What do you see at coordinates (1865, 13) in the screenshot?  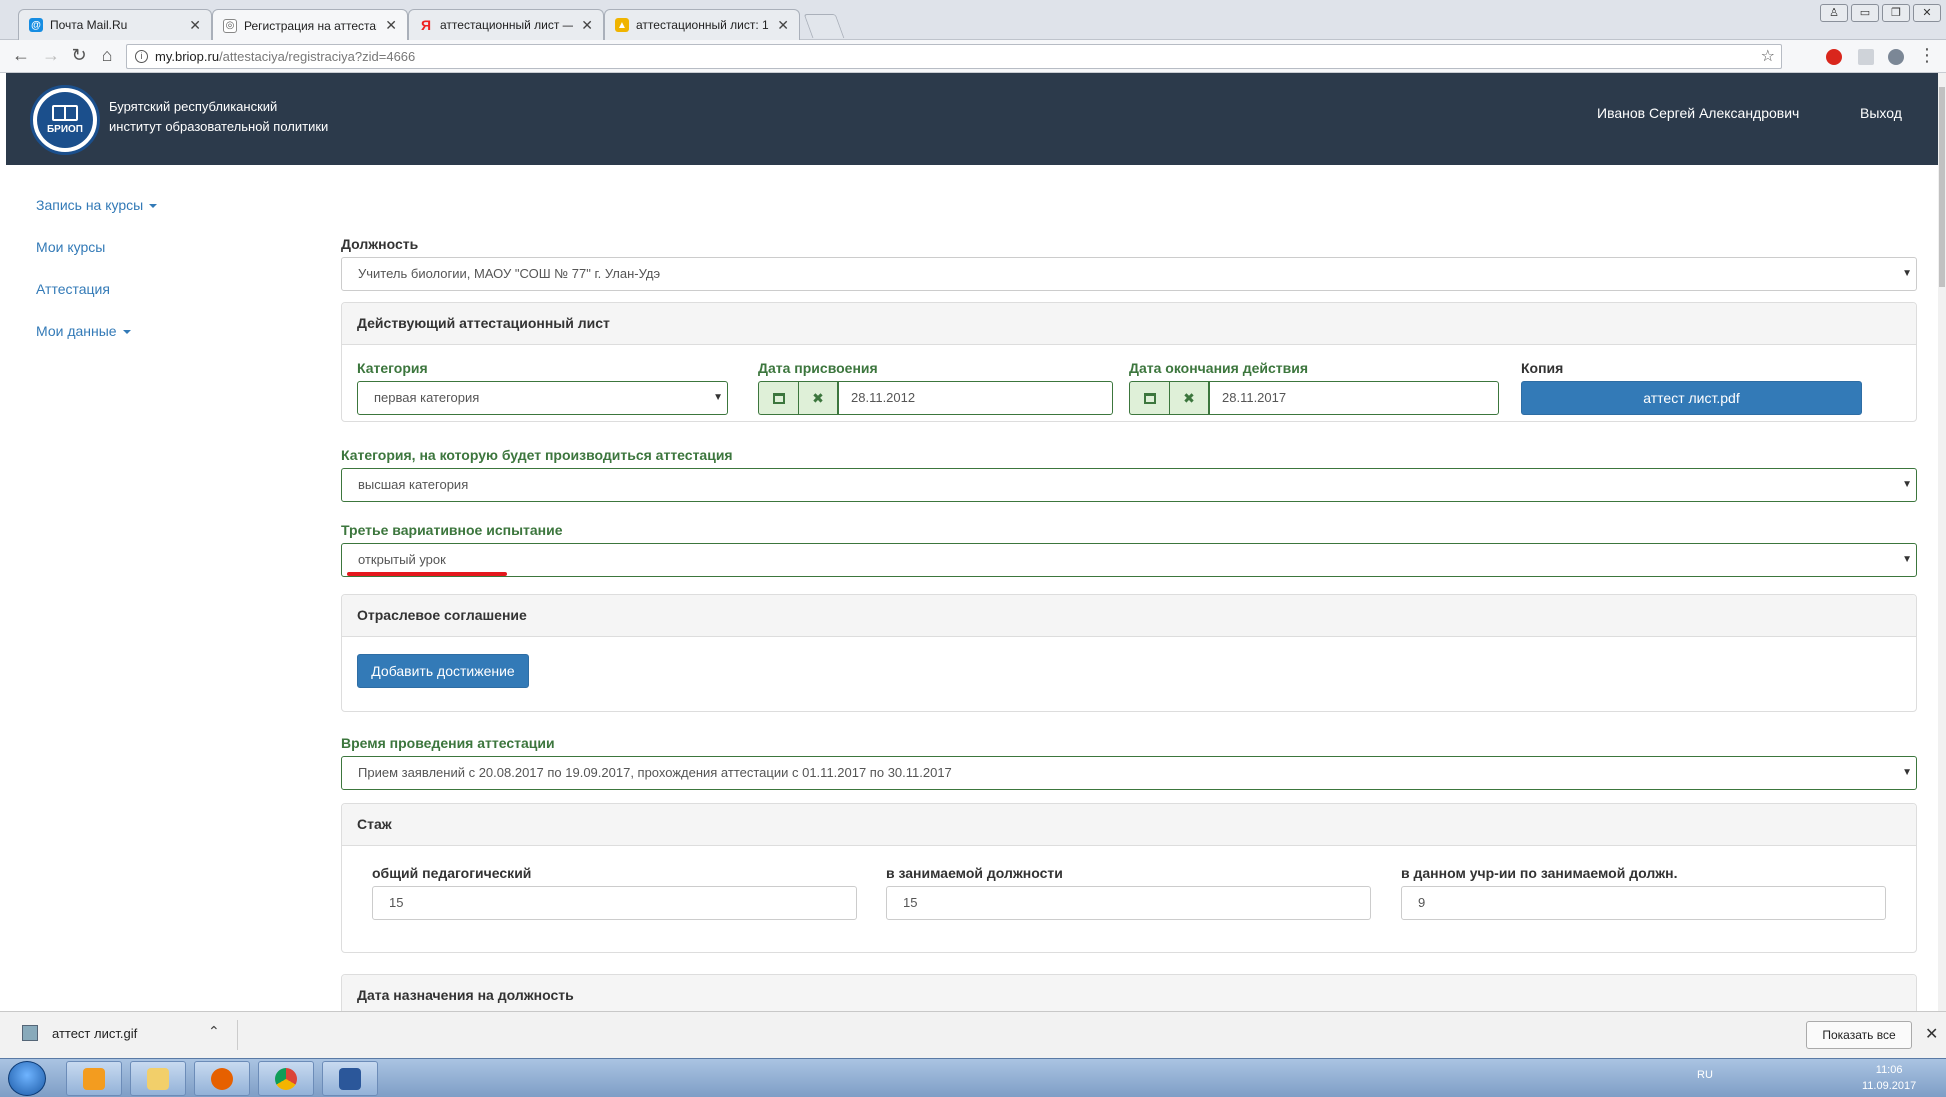 I see `minimize-icon: ▭` at bounding box center [1865, 13].